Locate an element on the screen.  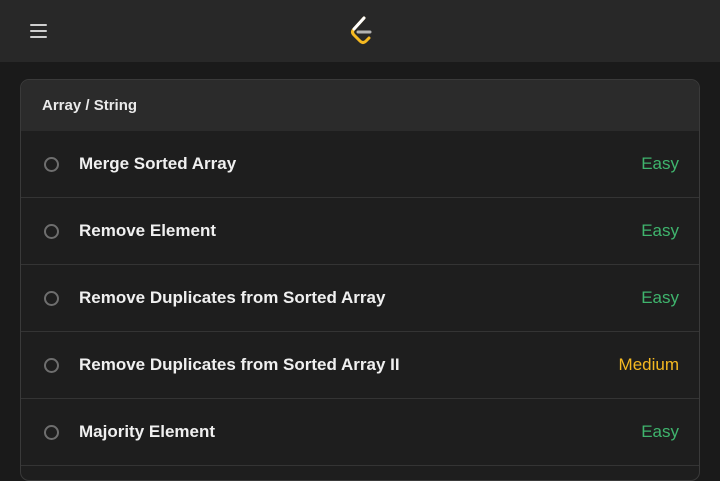
leetcode-logo-icon is located at coordinates (362, 31).